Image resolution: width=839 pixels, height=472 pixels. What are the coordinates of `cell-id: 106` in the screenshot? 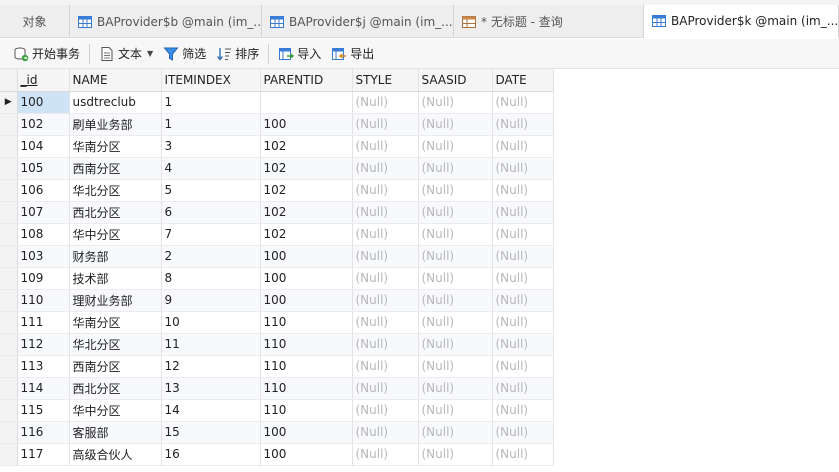 It's located at (43, 190).